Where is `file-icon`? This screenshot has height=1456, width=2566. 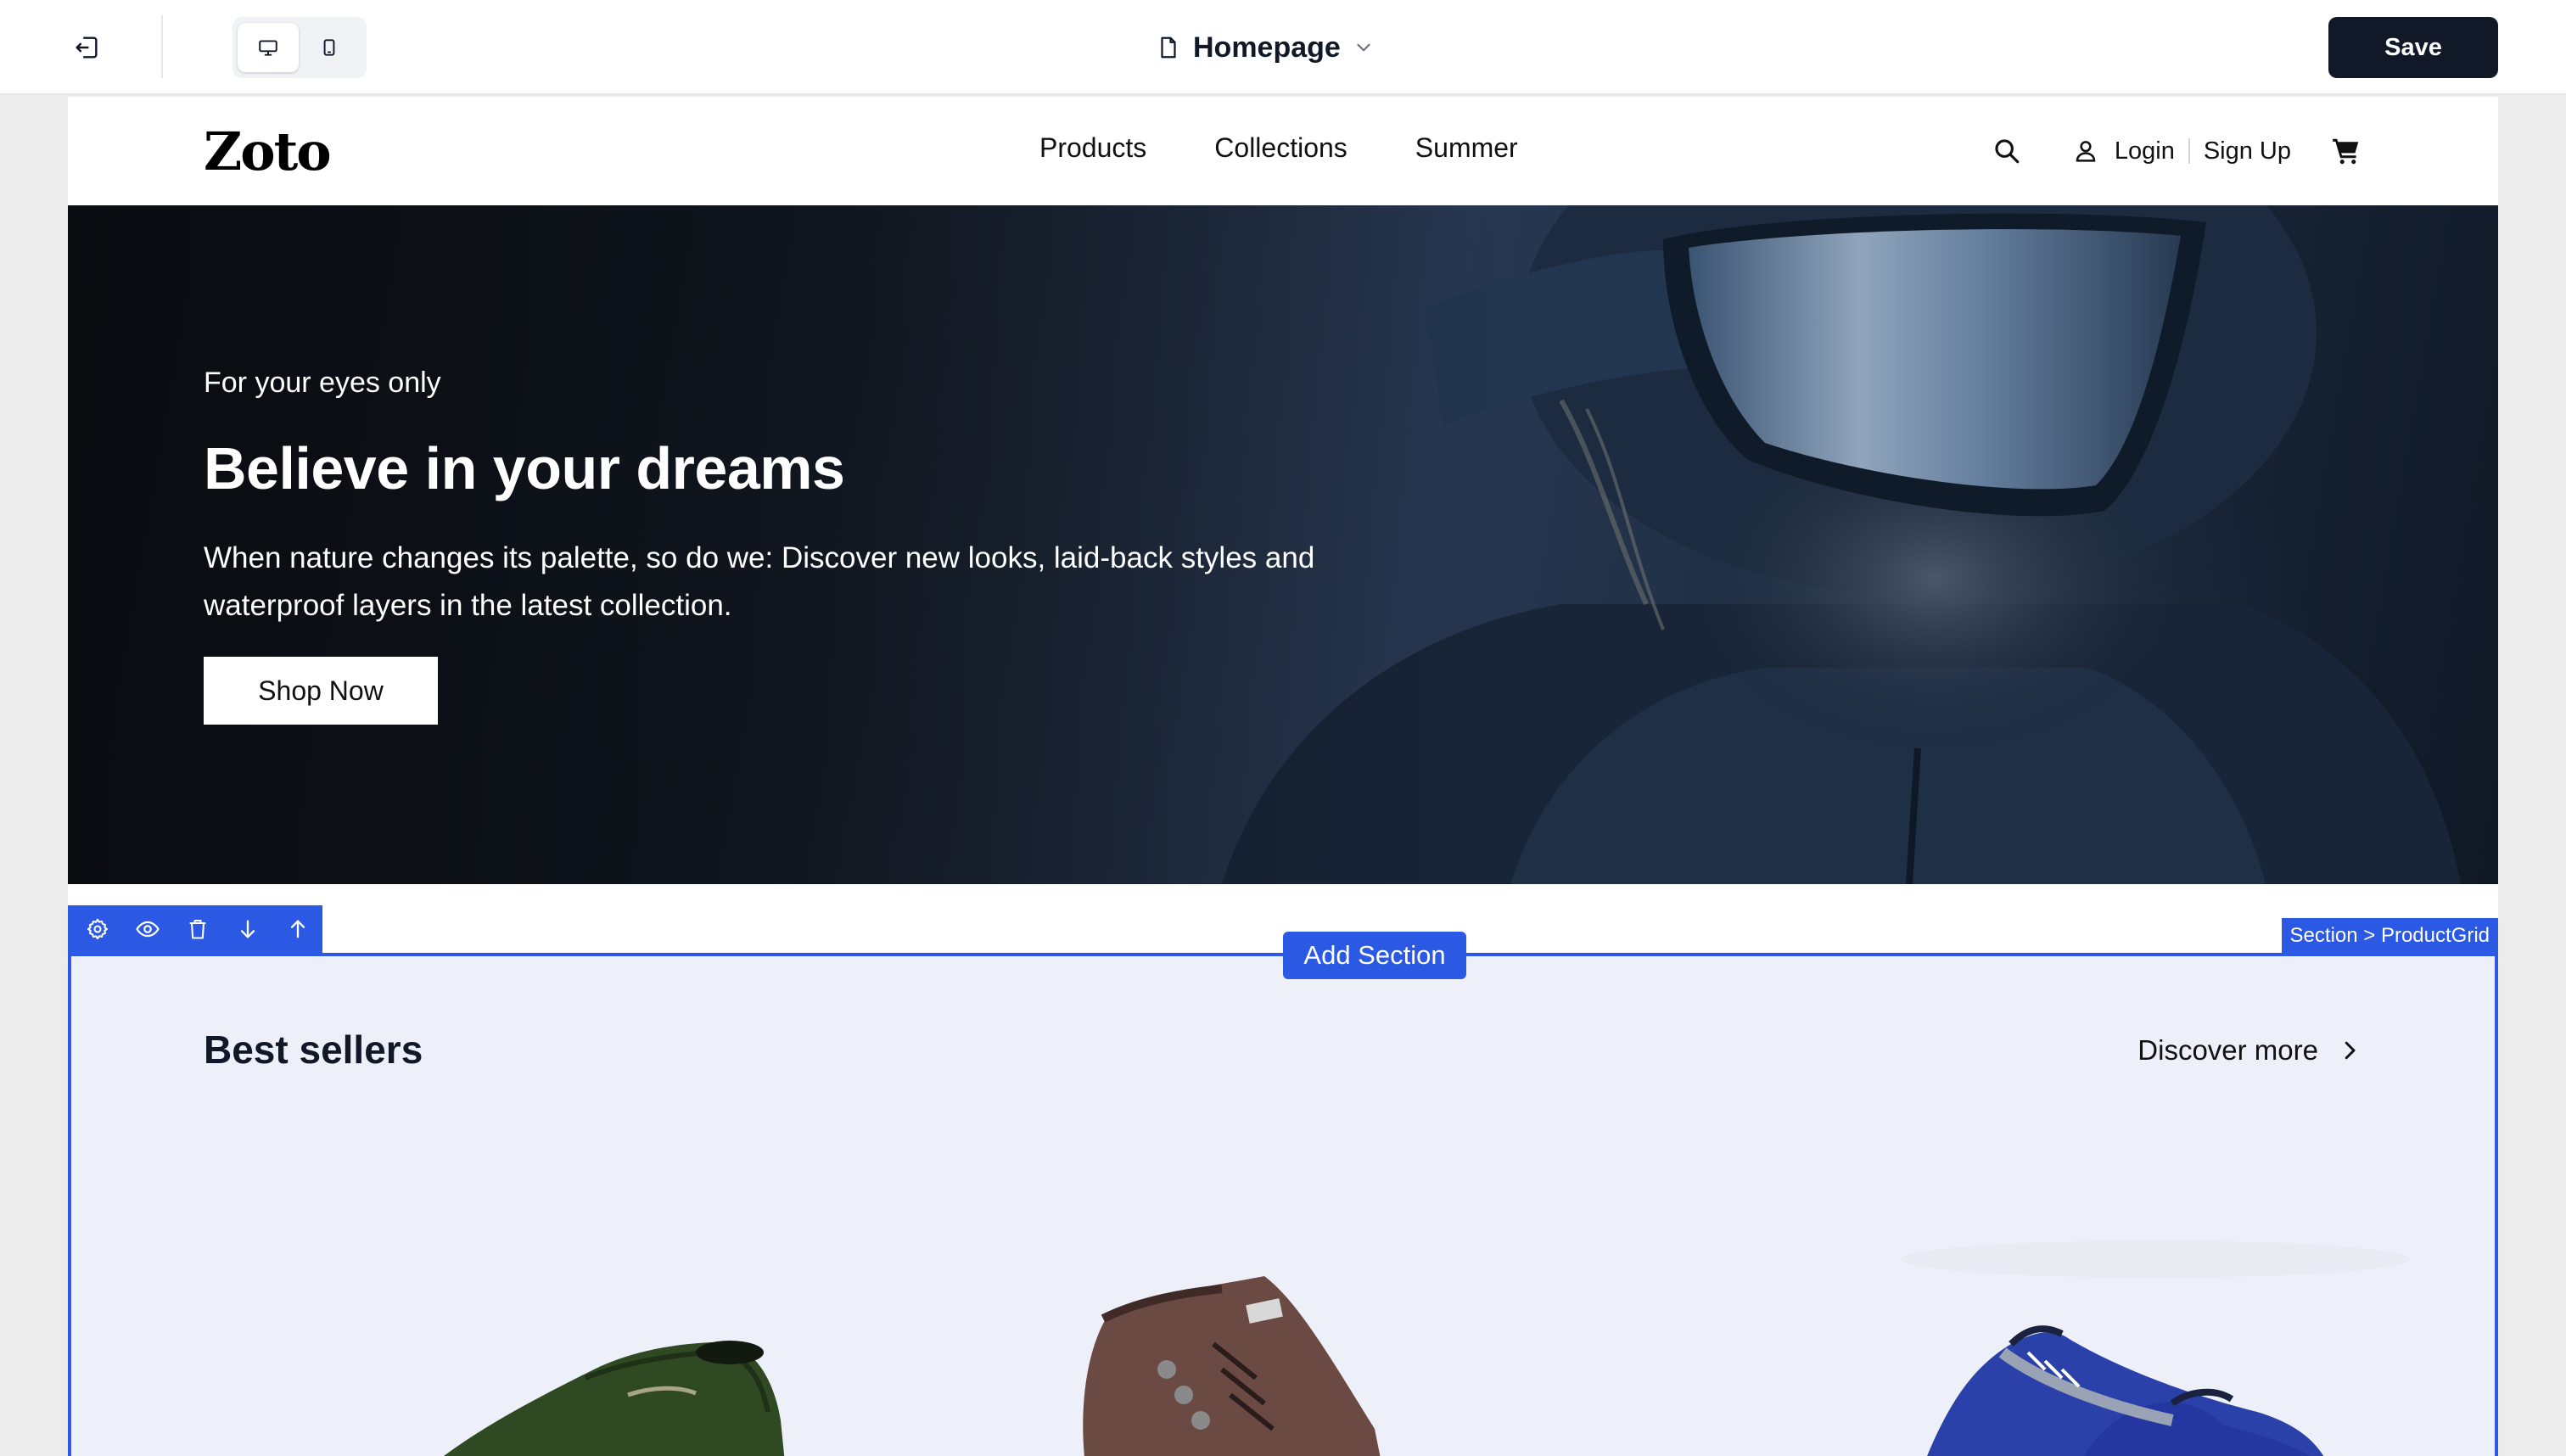
file-icon is located at coordinates (1168, 48).